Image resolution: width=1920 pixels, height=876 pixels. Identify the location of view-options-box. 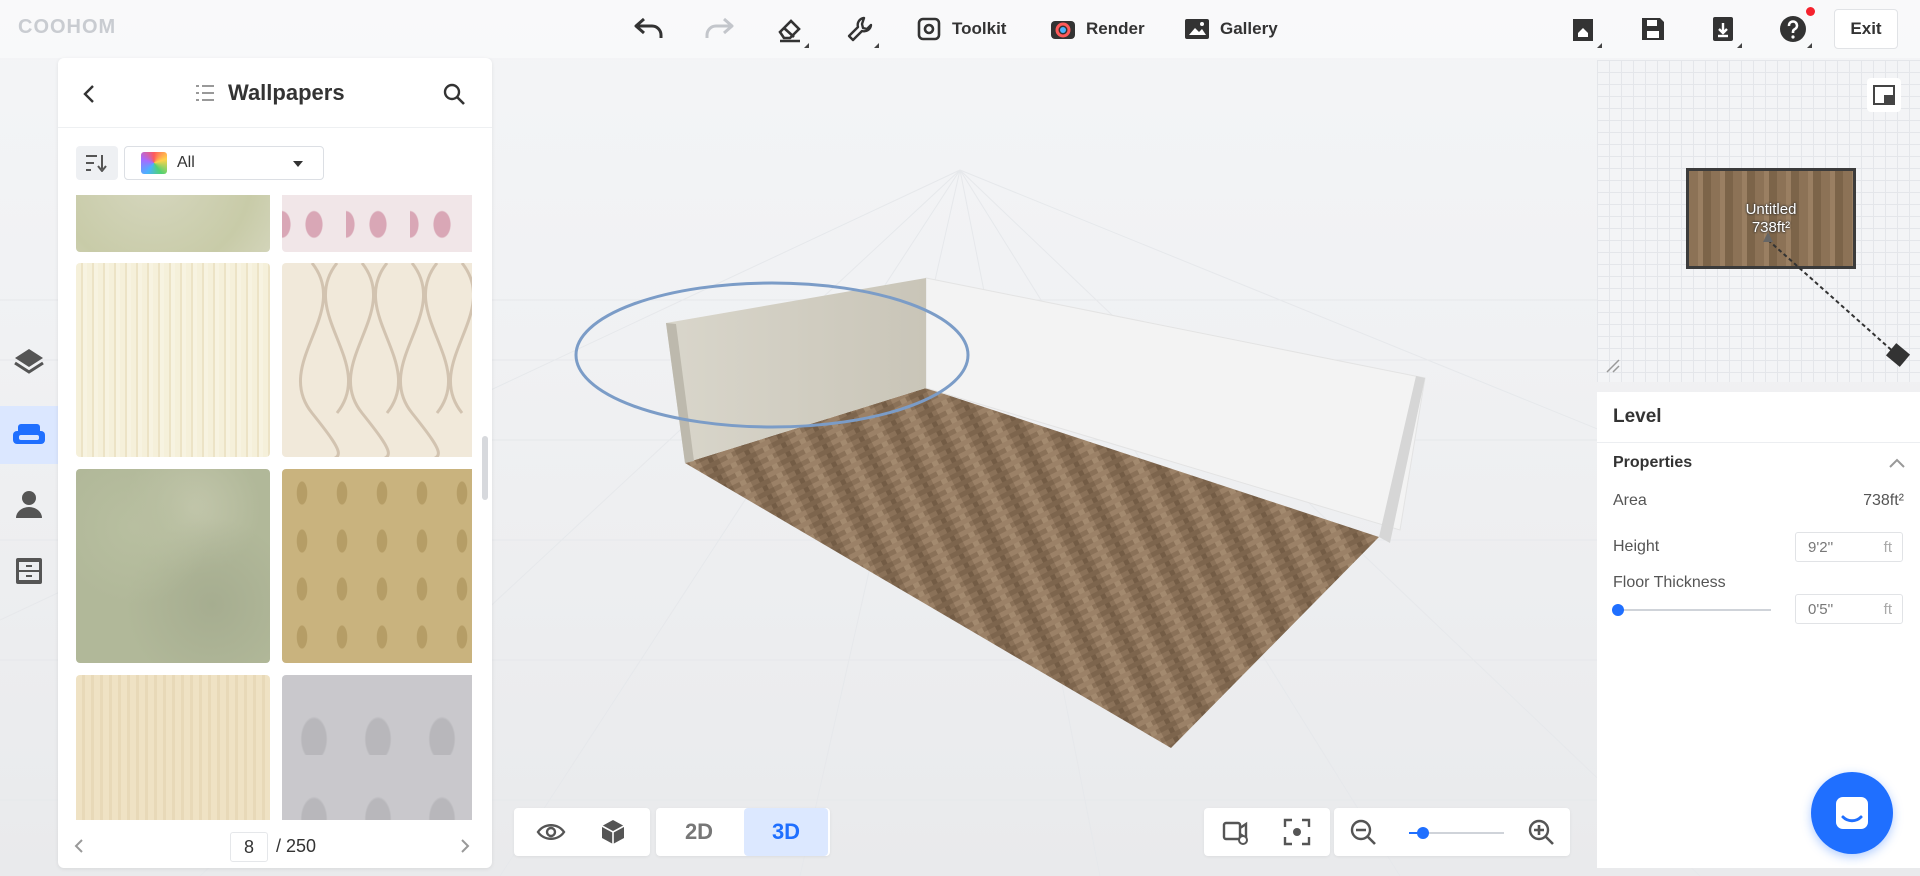
(582, 832).